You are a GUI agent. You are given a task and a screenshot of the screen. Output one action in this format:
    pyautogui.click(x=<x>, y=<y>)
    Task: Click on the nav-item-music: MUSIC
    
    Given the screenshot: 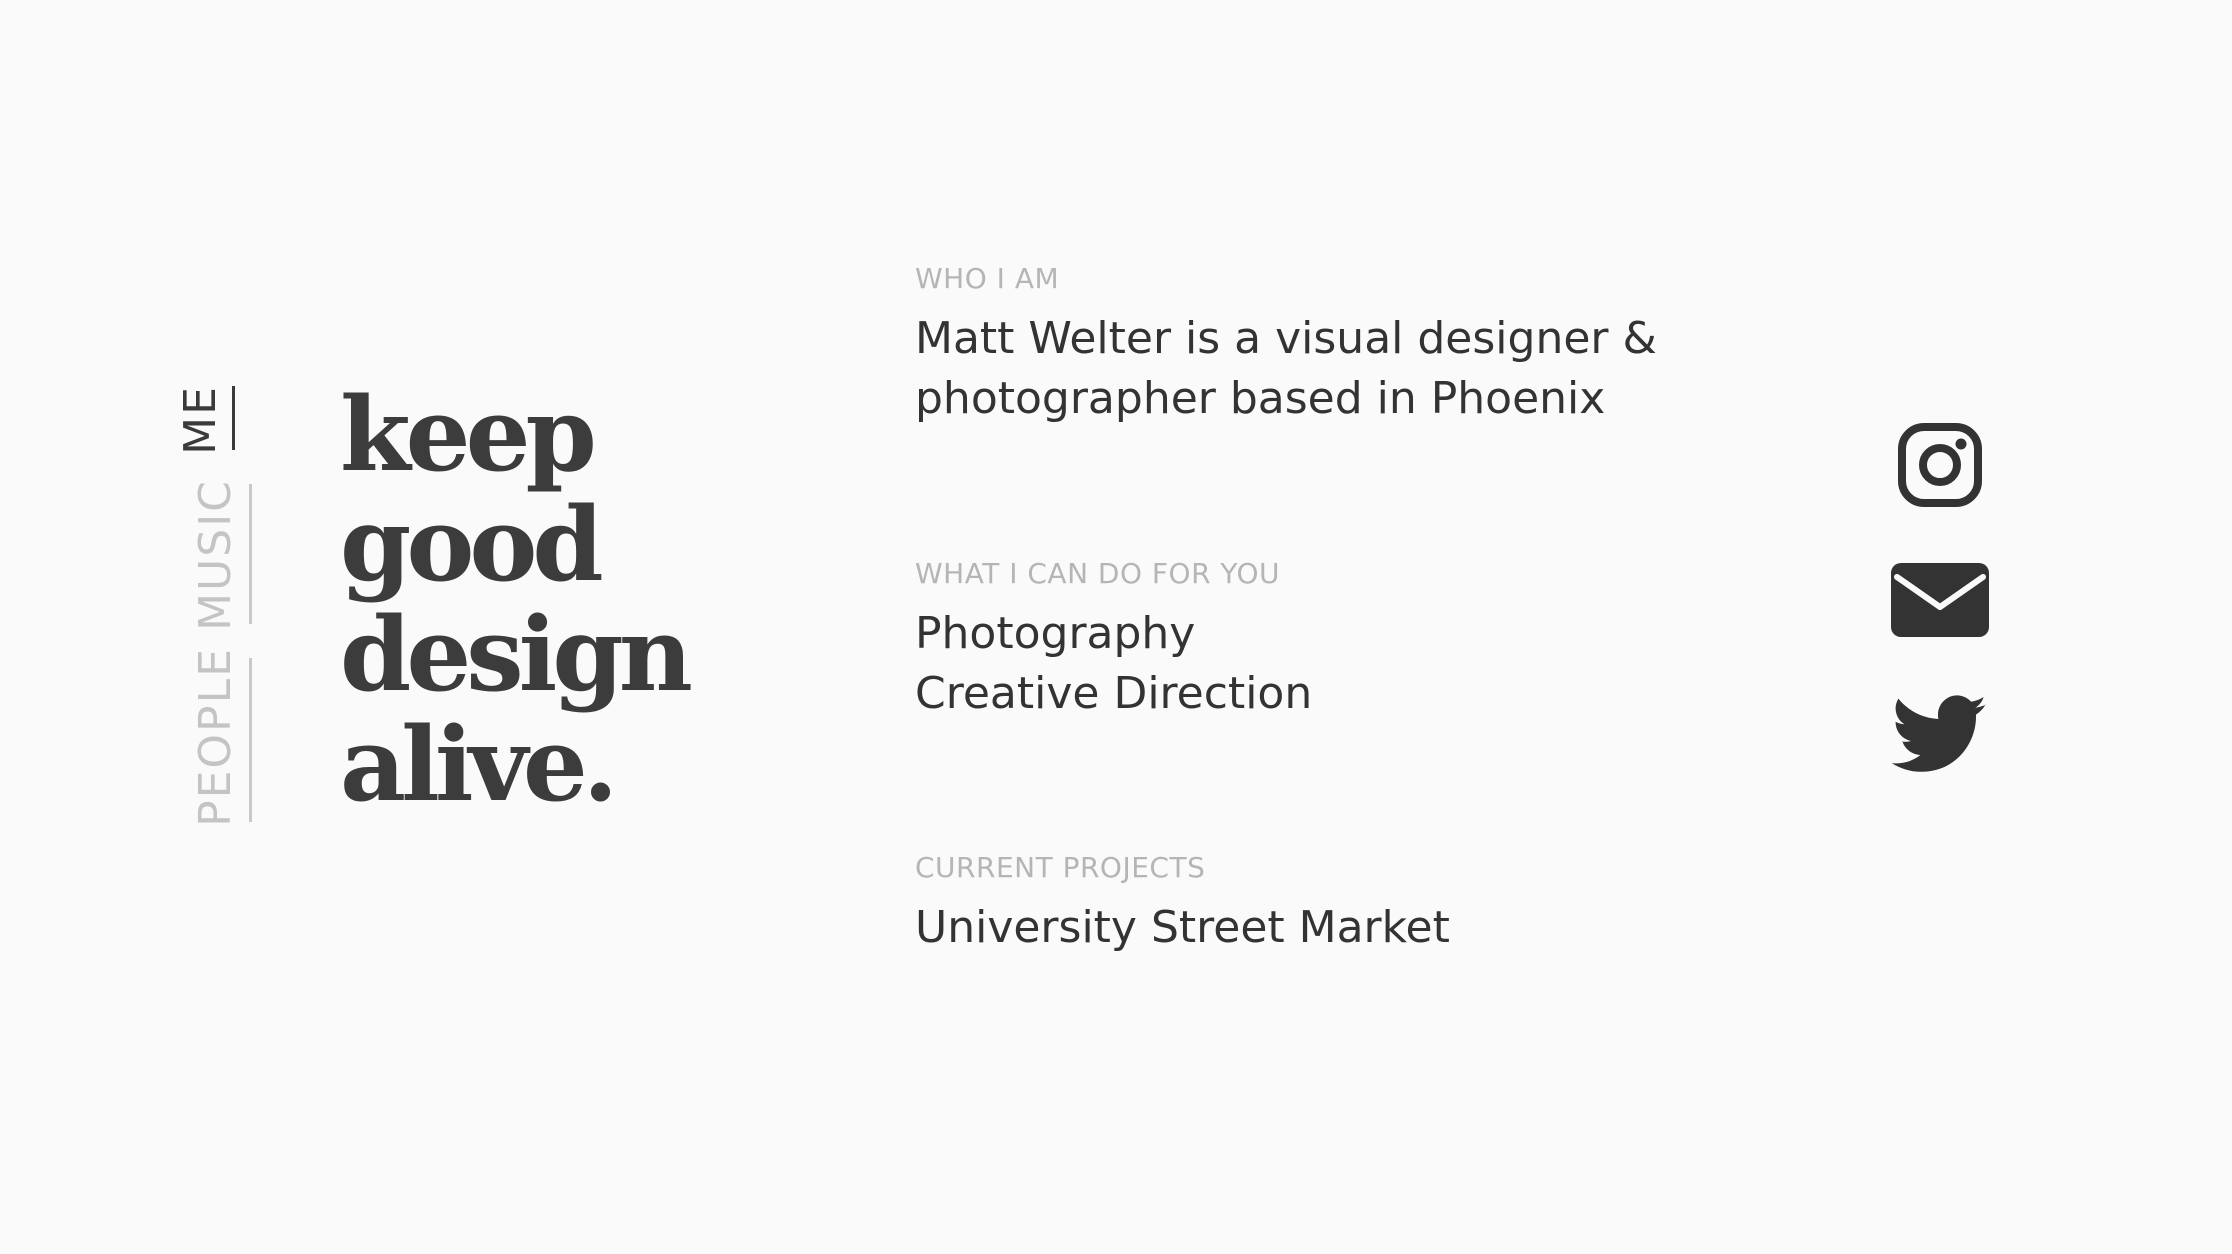 What is the action you would take?
    pyautogui.click(x=215, y=555)
    